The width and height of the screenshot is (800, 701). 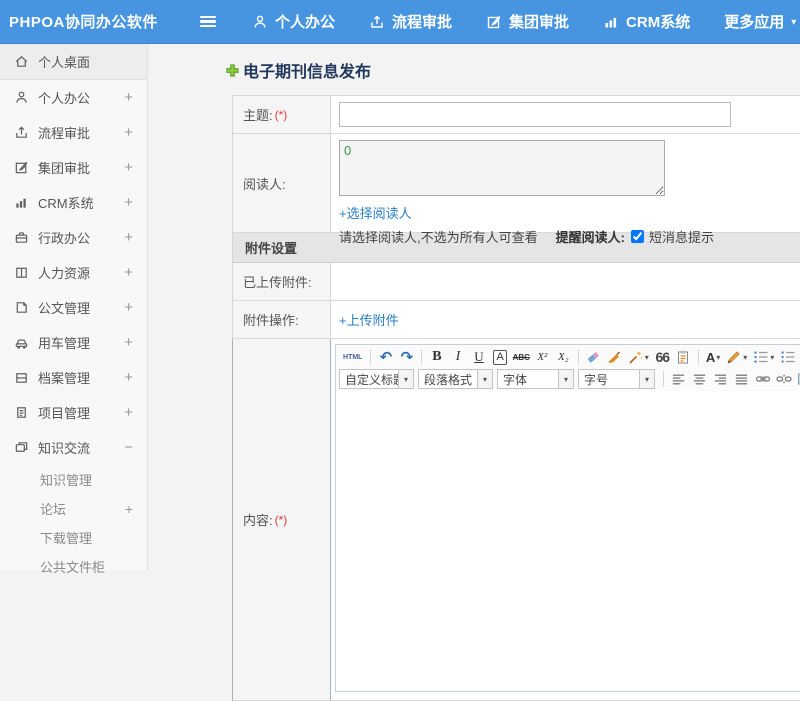 What do you see at coordinates (678, 379) in the screenshot?
I see `align-left-icon` at bounding box center [678, 379].